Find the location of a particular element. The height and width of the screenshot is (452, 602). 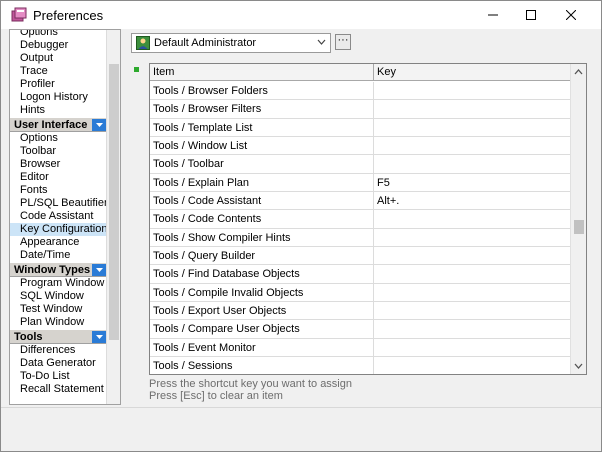

table-row: Tools / Code Assistant Alt+. is located at coordinates (361, 201).